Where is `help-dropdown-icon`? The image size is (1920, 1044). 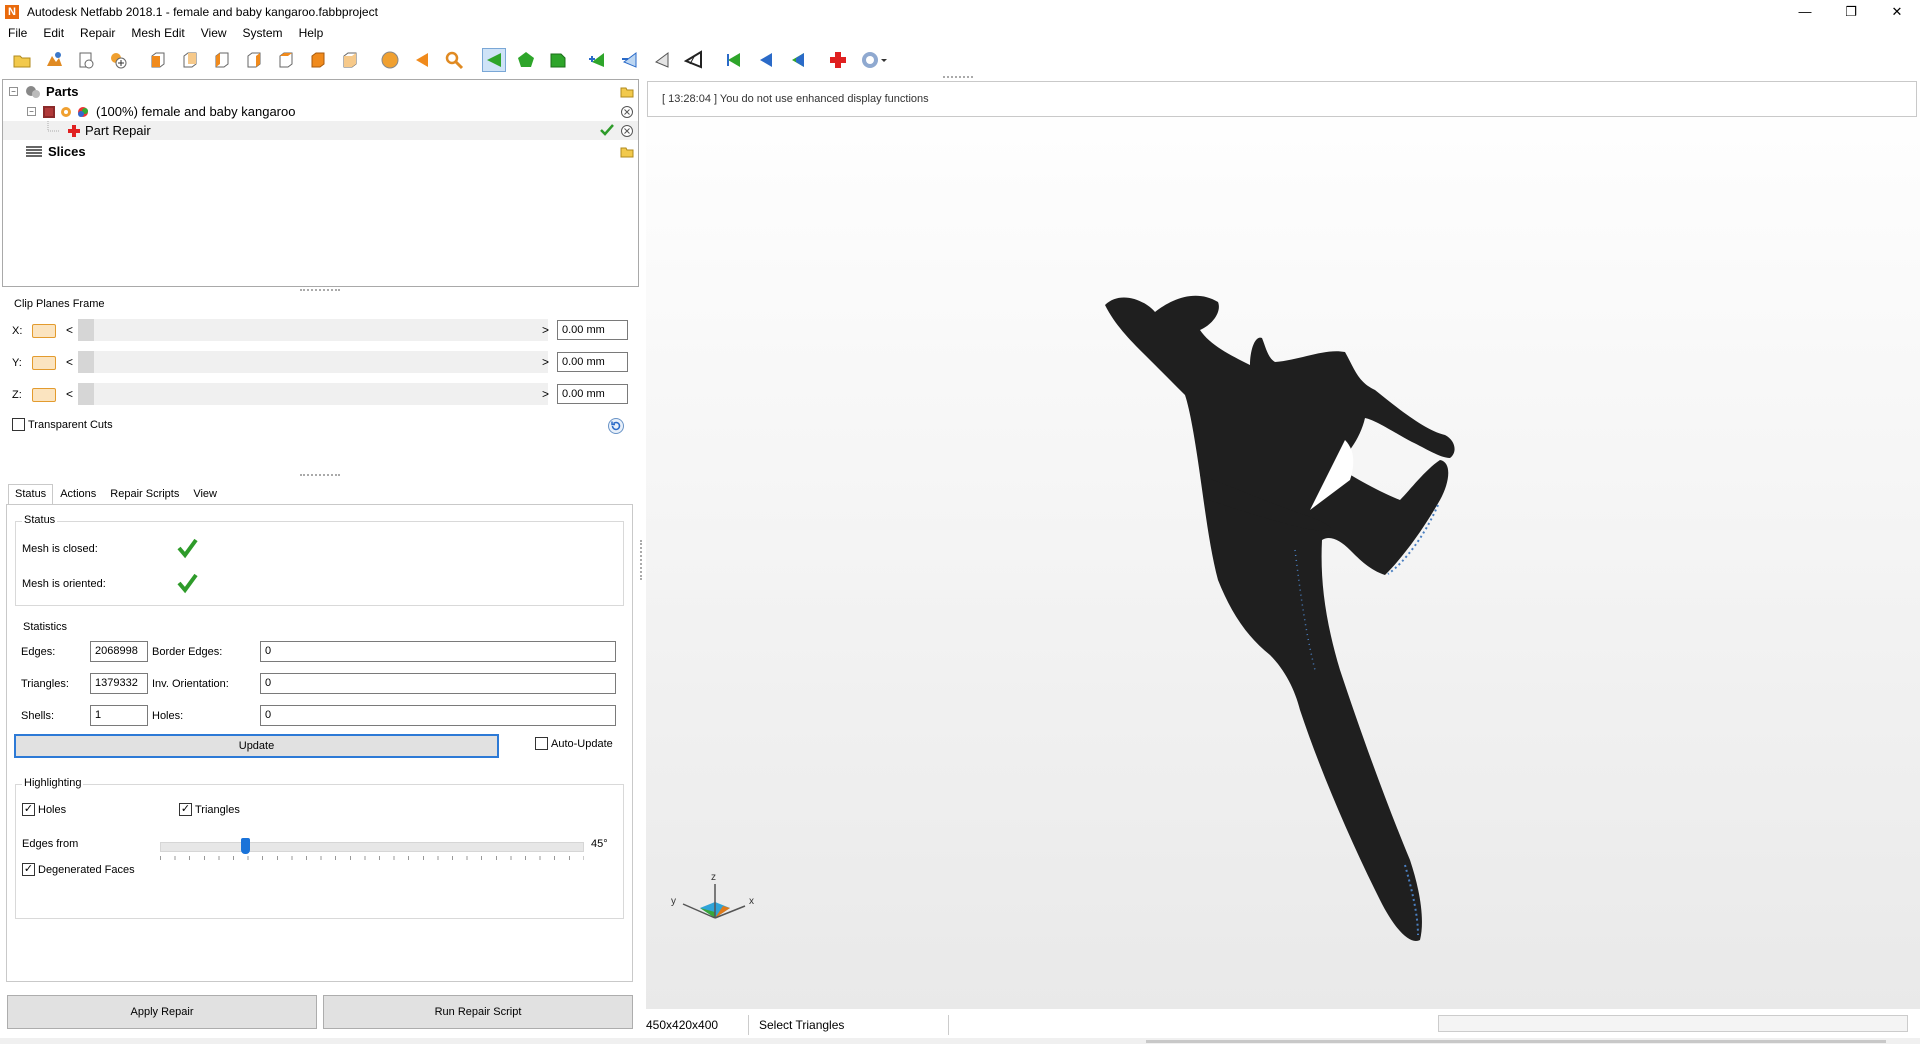 help-dropdown-icon is located at coordinates (874, 60).